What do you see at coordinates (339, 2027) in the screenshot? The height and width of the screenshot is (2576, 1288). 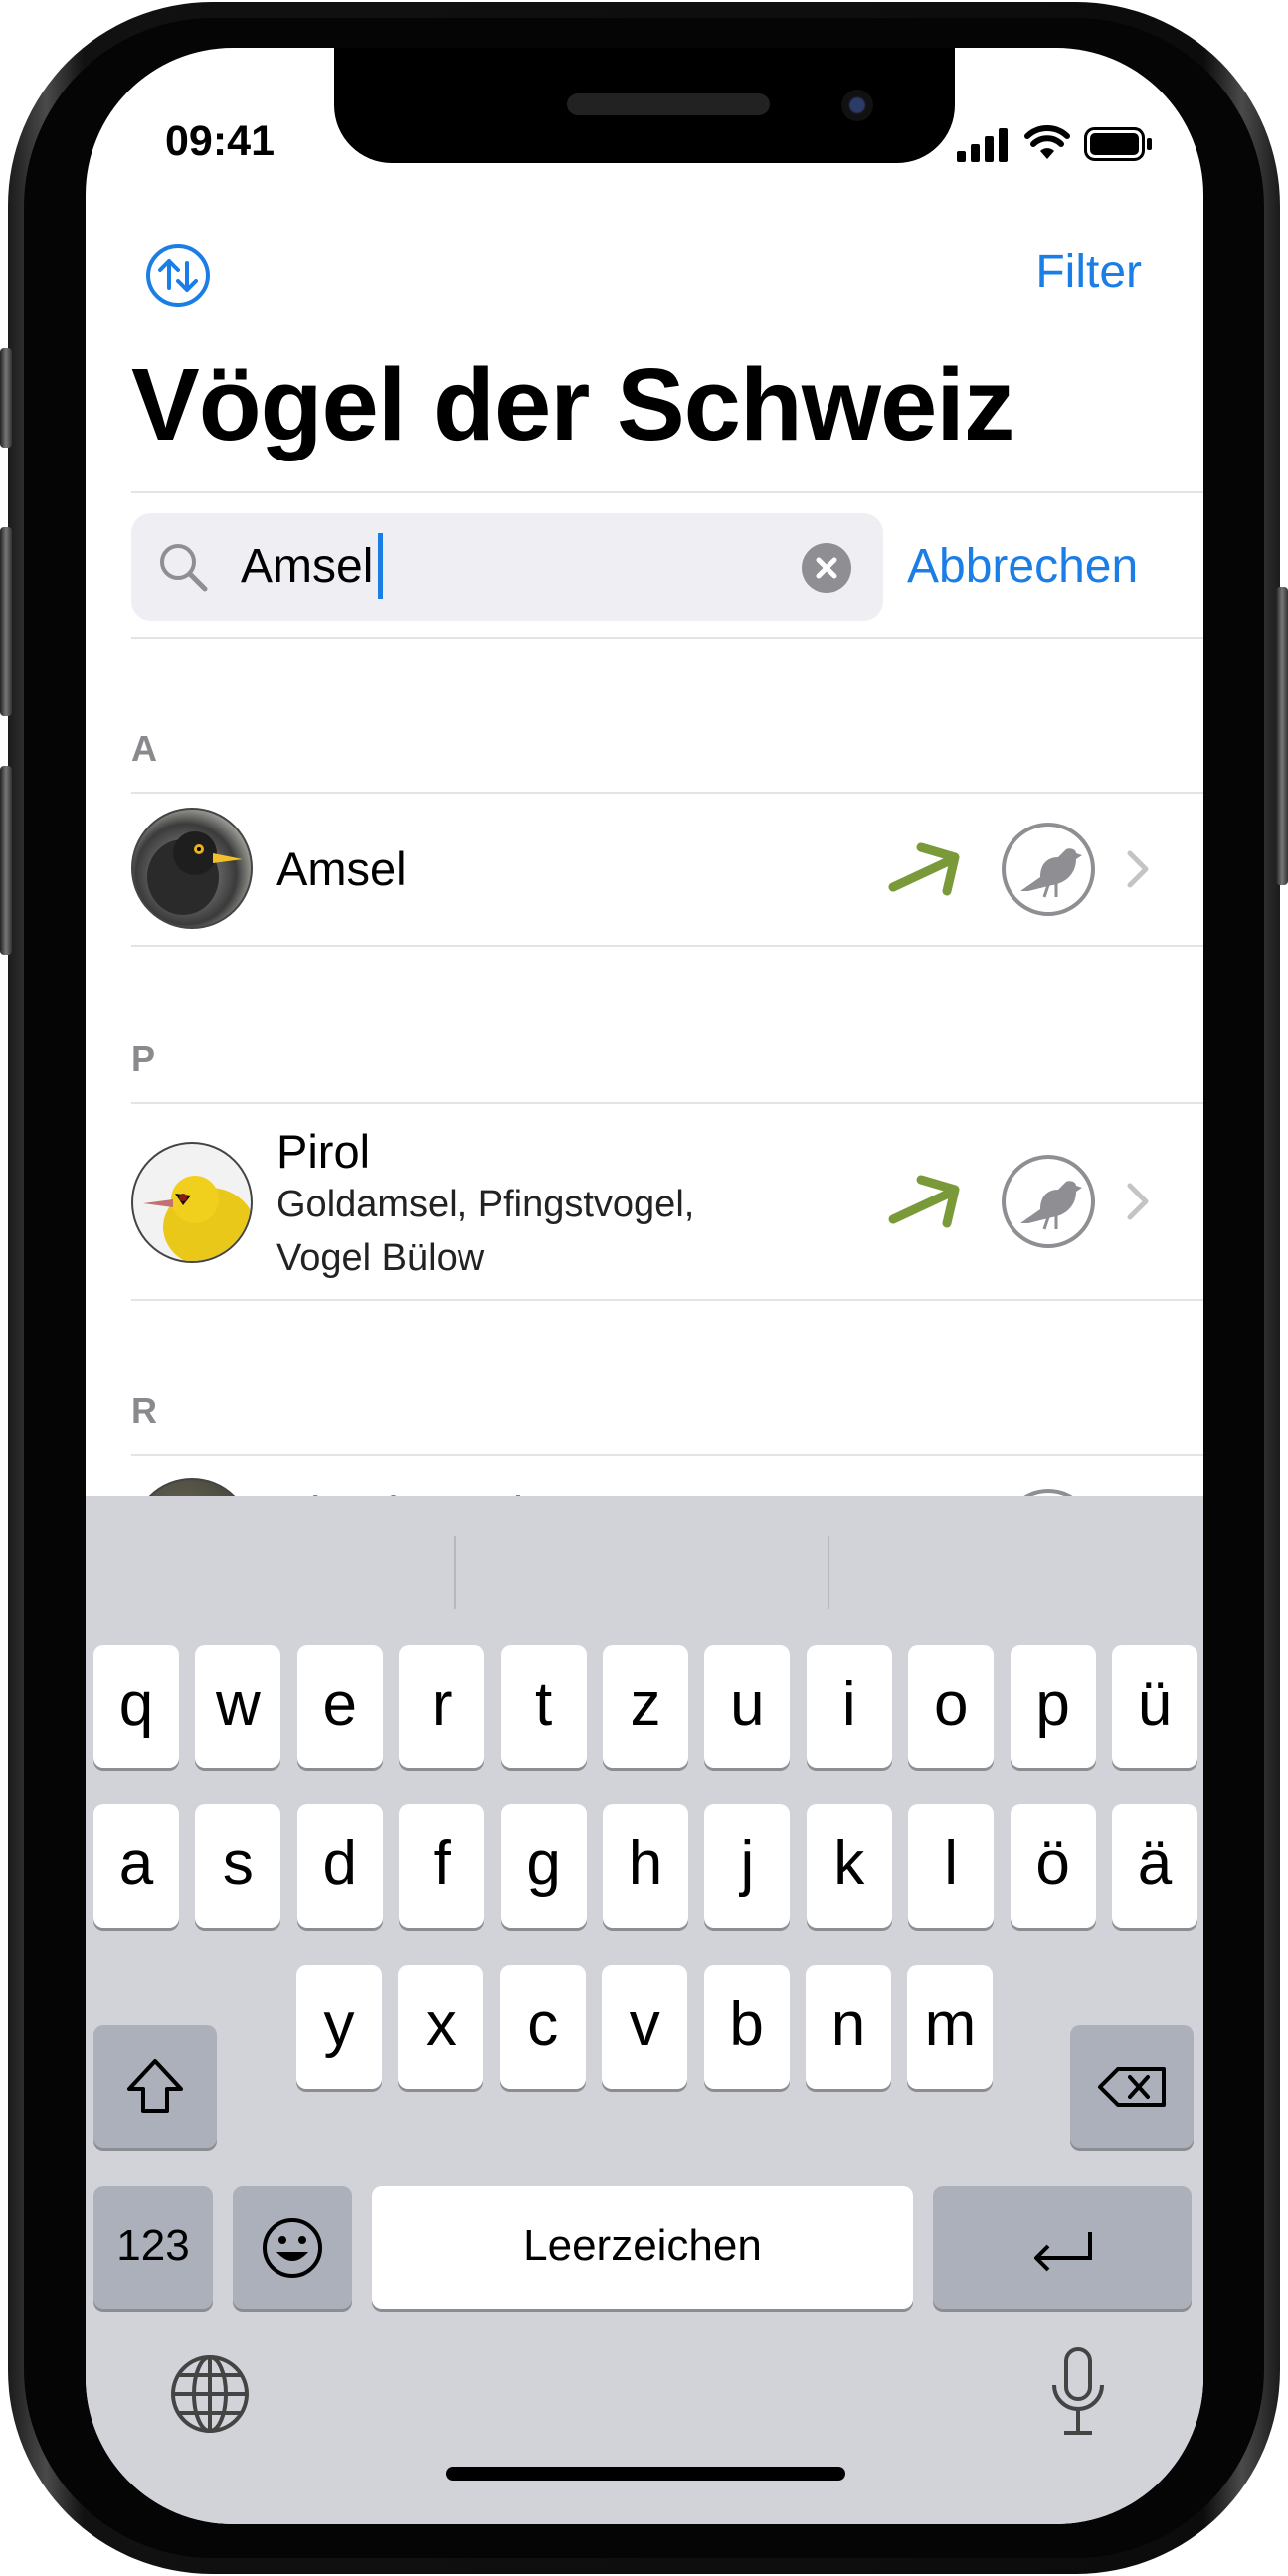 I see `key-y: y` at bounding box center [339, 2027].